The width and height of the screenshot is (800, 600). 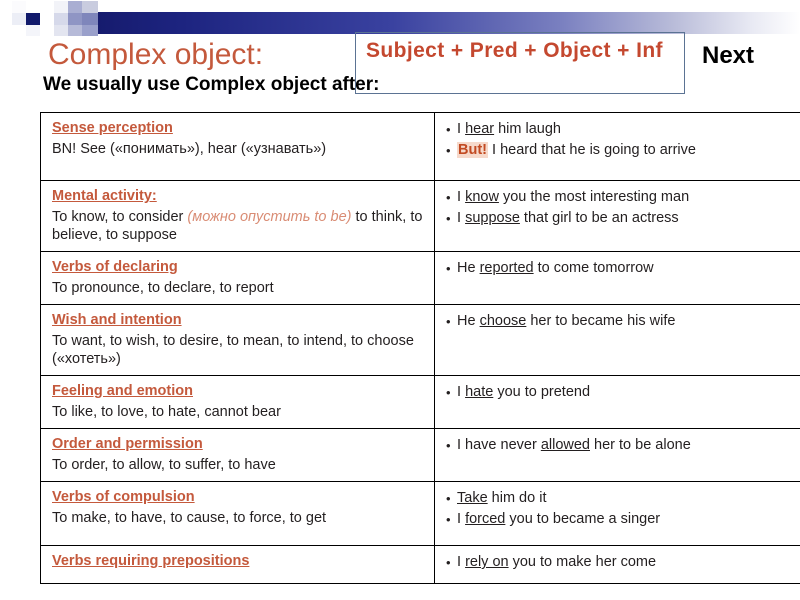 What do you see at coordinates (112, 128) in the screenshot?
I see `category-title: Sense perception` at bounding box center [112, 128].